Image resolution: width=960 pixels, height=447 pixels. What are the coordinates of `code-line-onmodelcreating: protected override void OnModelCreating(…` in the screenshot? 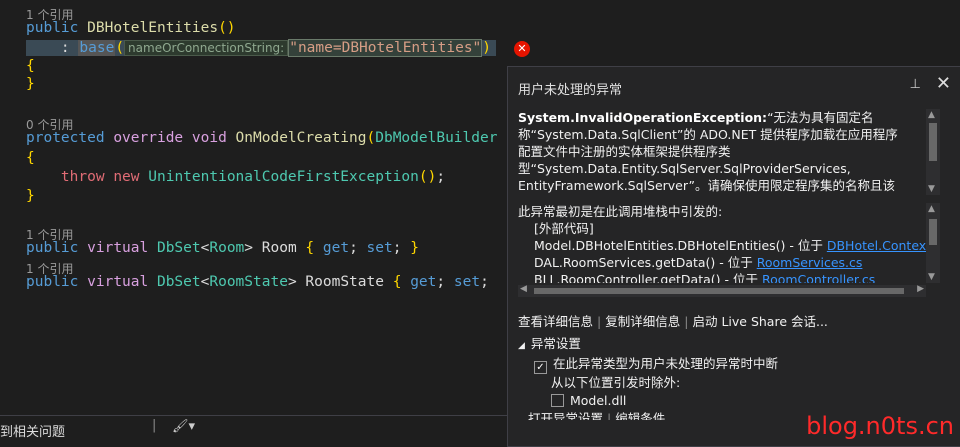 It's located at (262, 138).